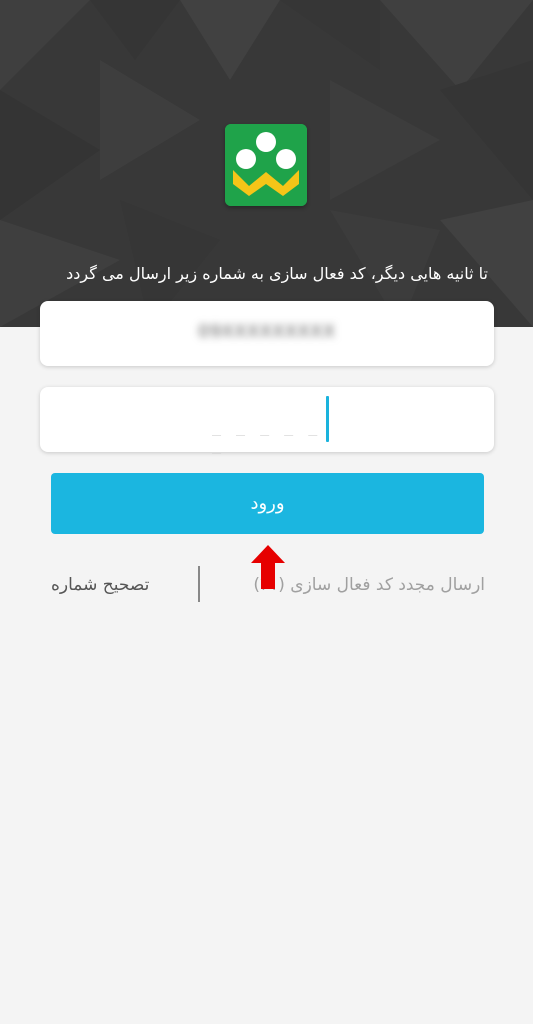 This screenshot has height=1024, width=533. I want to click on phone-number-value: 09XXXXXXXXX, so click(267, 332).